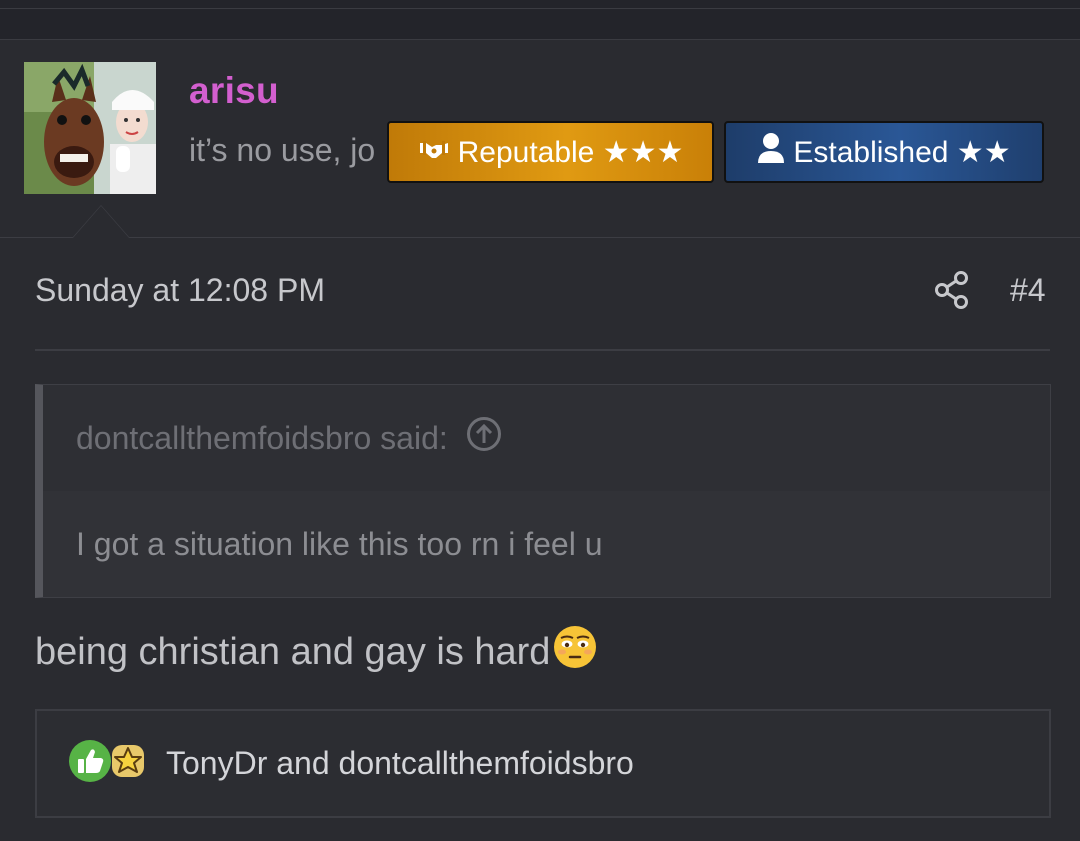 This screenshot has width=1080, height=841. What do you see at coordinates (952, 290) in the screenshot?
I see `share-icon` at bounding box center [952, 290].